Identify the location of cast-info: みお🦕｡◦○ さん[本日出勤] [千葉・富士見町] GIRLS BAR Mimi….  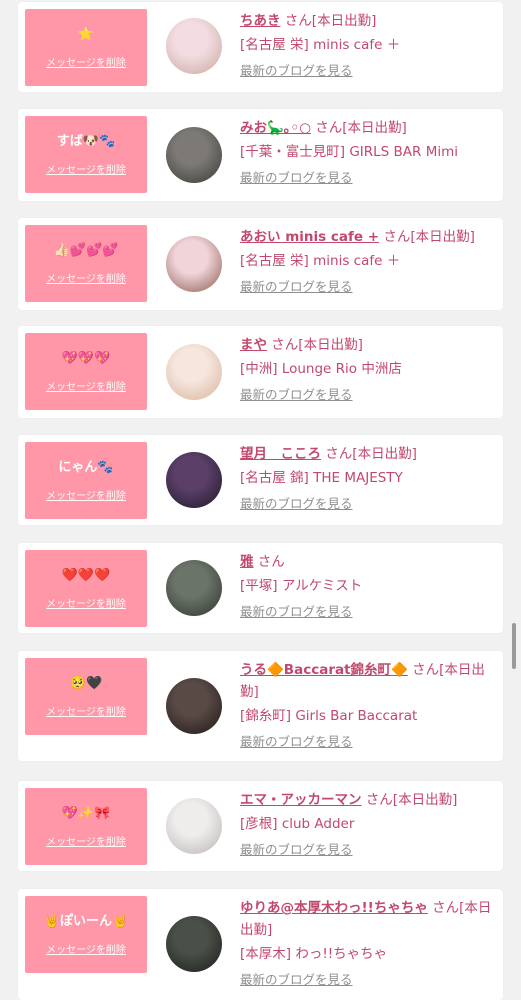
(368, 153).